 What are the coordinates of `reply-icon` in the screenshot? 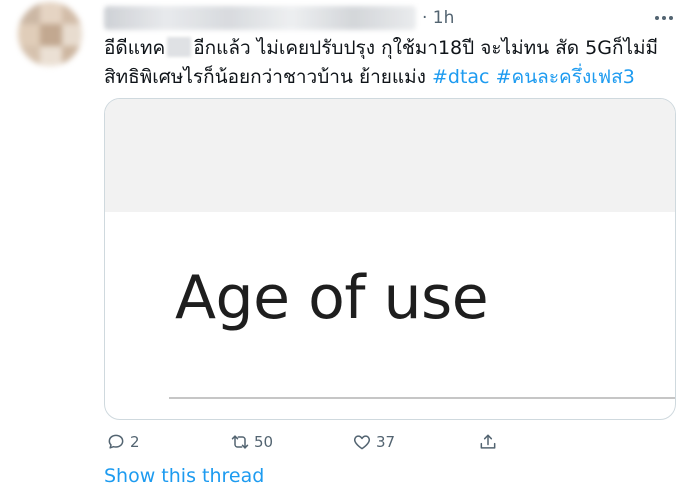 It's located at (116, 441).